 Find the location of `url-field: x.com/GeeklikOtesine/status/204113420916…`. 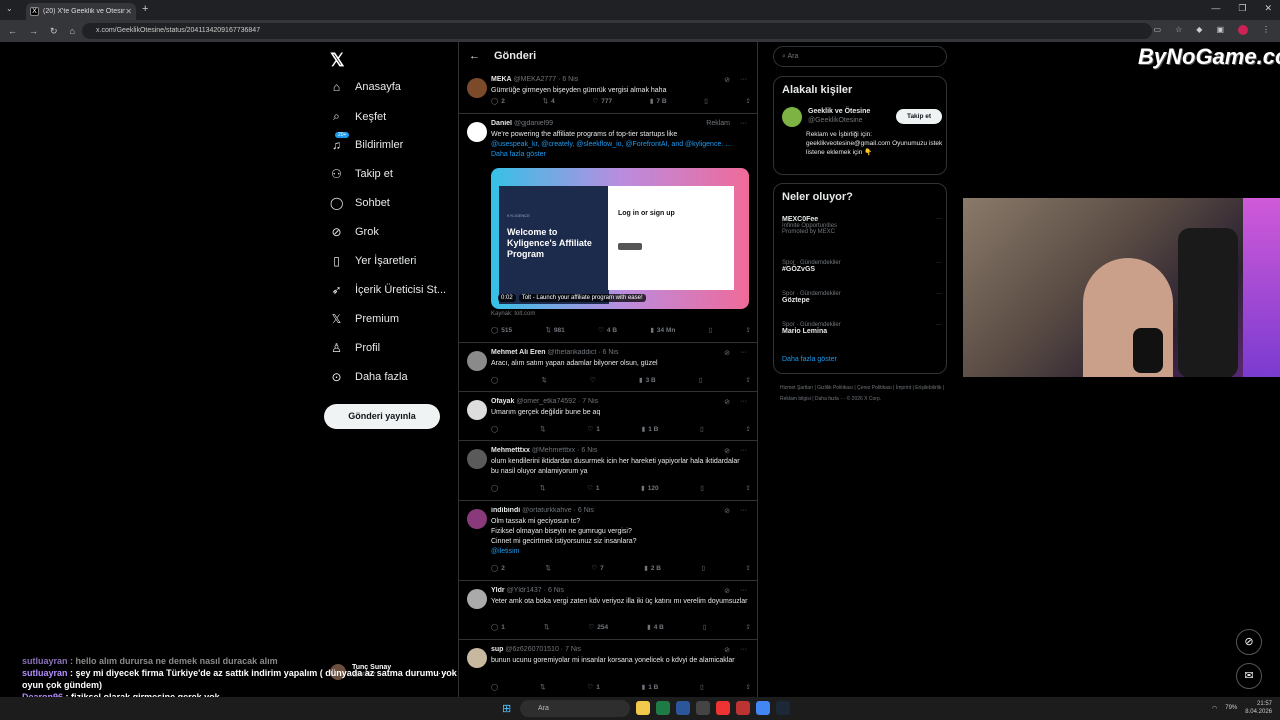

url-field: x.com/GeeklikOtesine/status/204113420916… is located at coordinates (617, 31).